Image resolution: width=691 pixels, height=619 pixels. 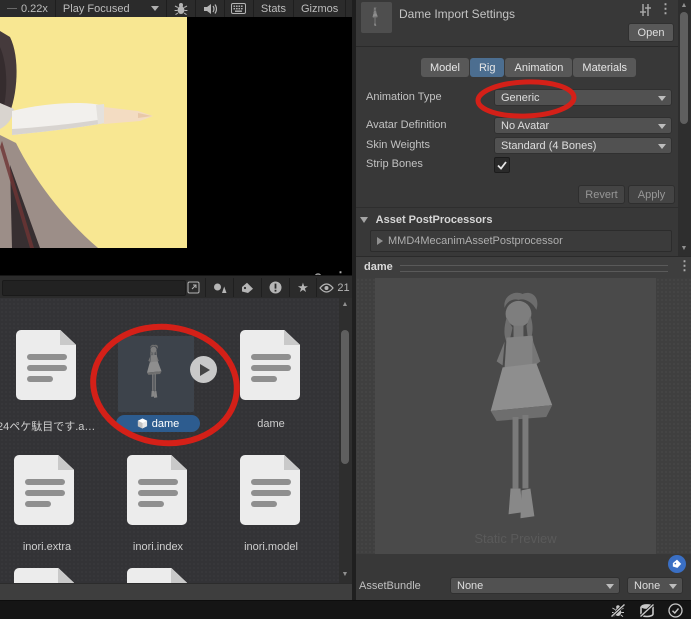 What do you see at coordinates (487, 67) in the screenshot?
I see `tab-rig: Rig` at bounding box center [487, 67].